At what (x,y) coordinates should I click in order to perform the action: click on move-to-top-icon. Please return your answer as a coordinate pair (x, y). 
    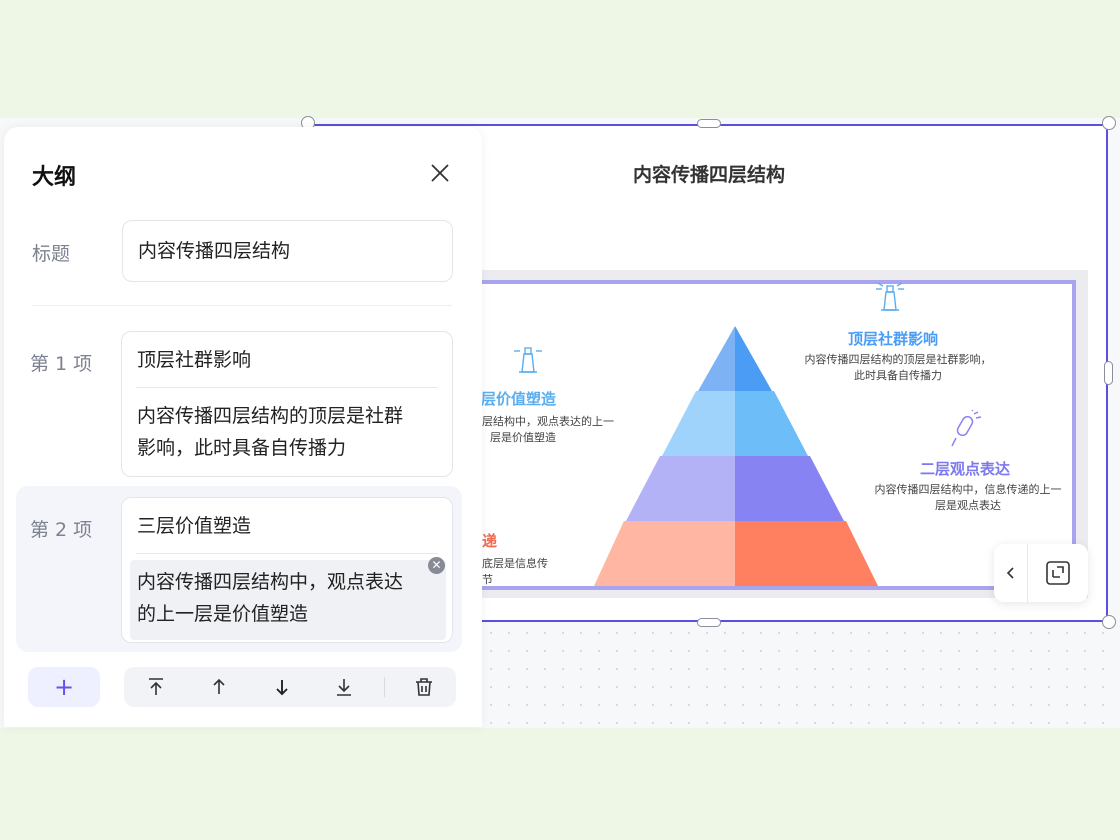
    Looking at the image, I should click on (156, 687).